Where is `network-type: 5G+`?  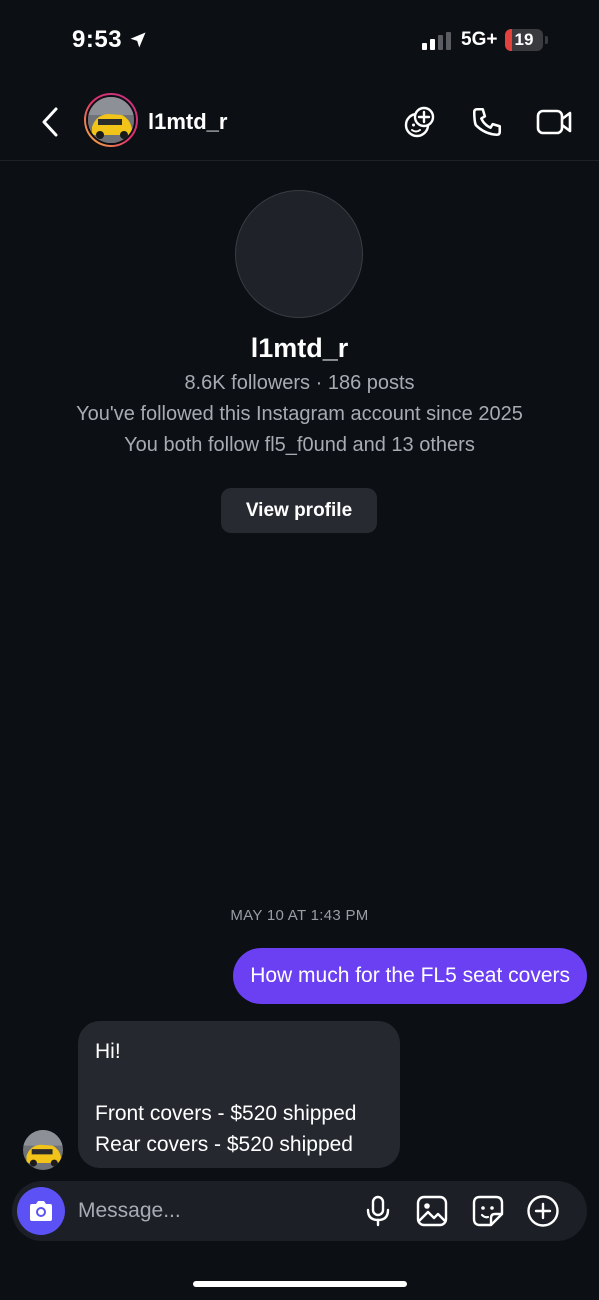 network-type: 5G+ is located at coordinates (479, 39).